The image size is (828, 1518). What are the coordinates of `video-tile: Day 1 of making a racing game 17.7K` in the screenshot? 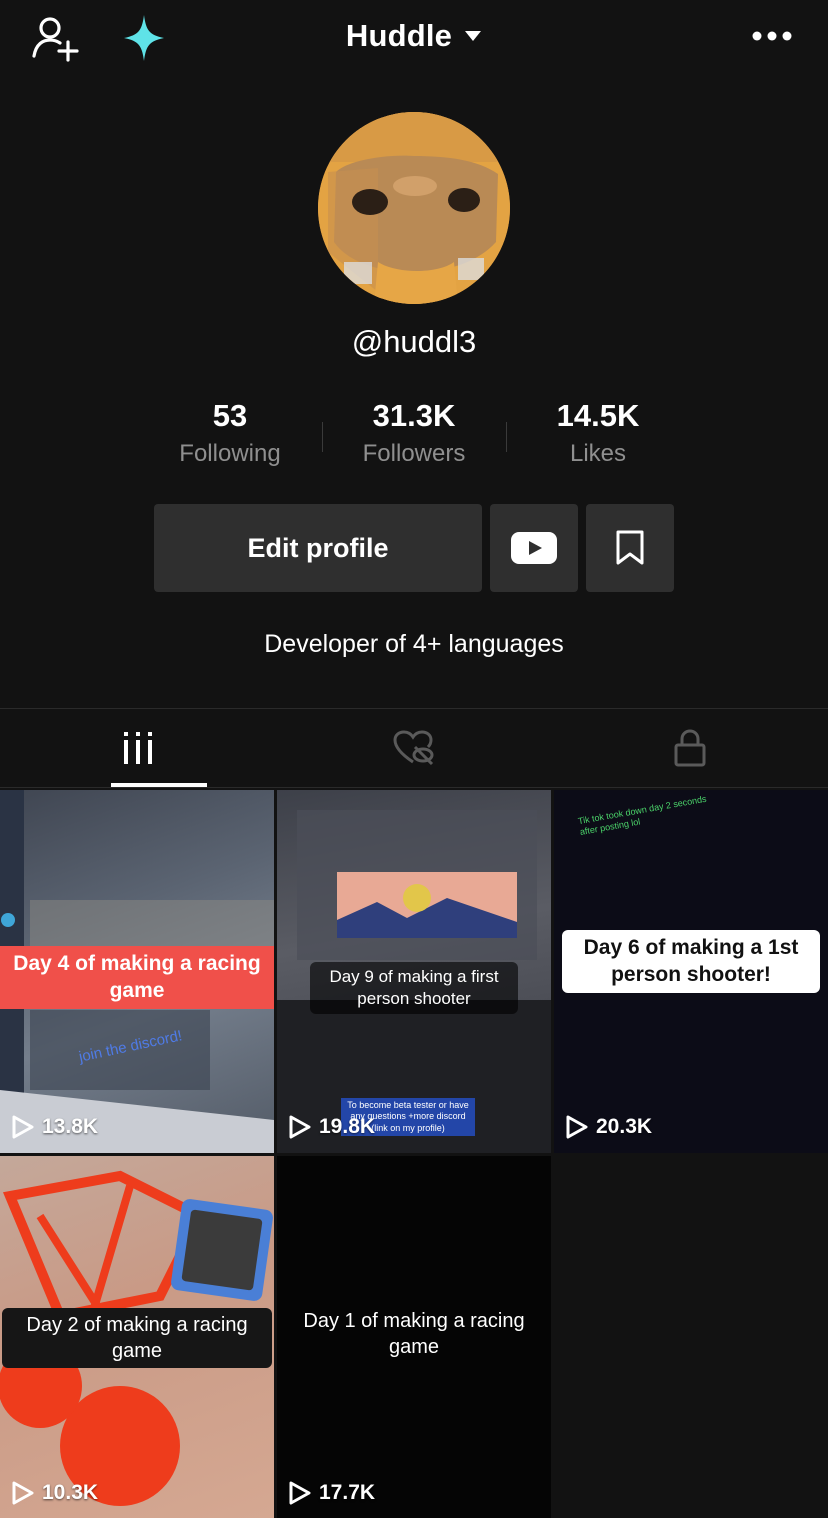 It's located at (414, 1337).